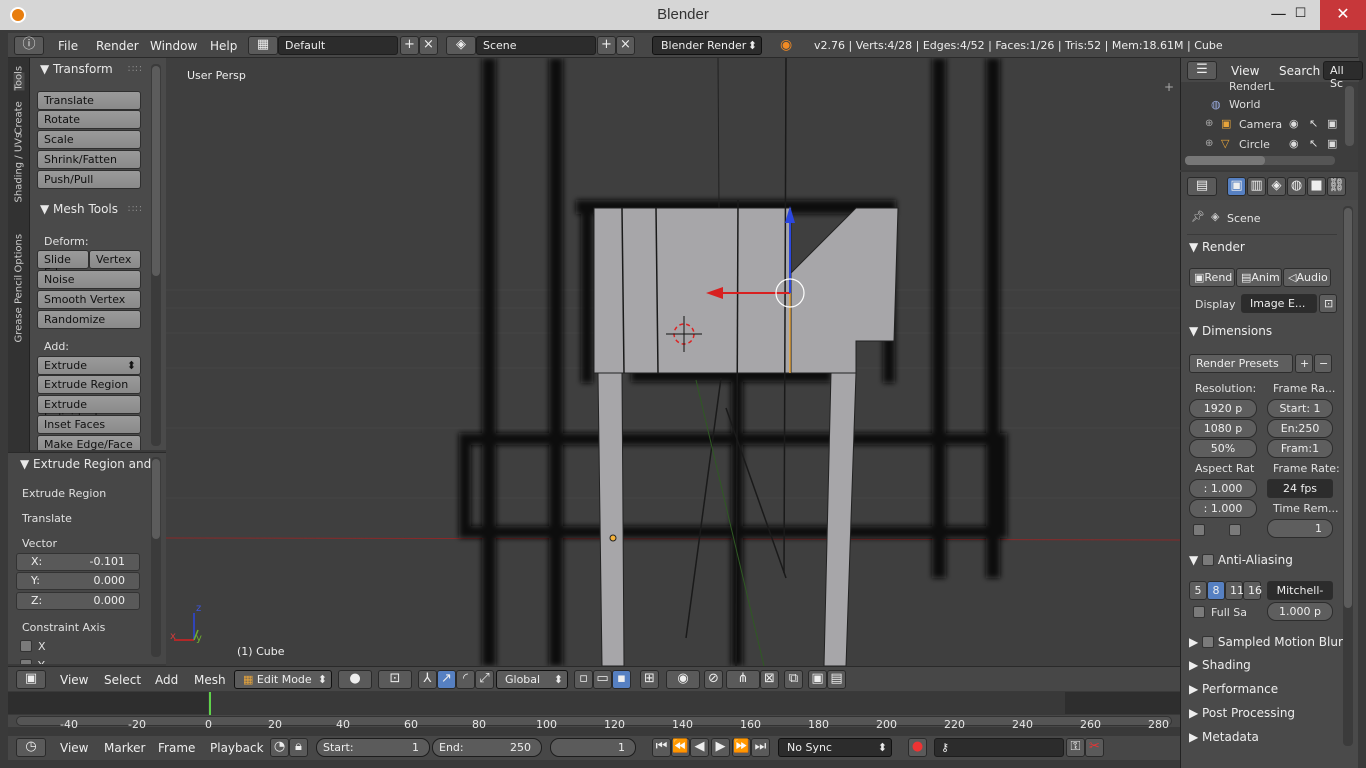  Describe the element at coordinates (373, 747) in the screenshot. I see `start-frame-field: Start: 1` at that location.